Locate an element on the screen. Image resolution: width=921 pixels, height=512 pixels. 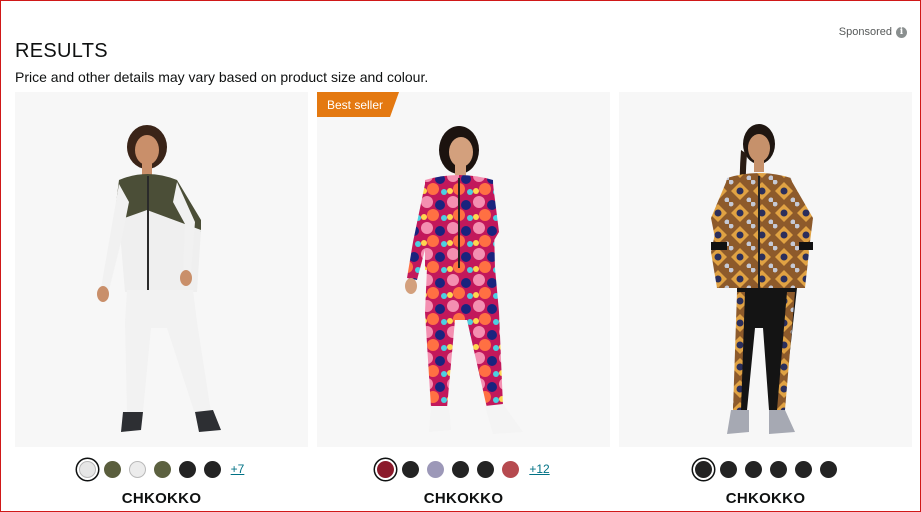
info-icon: i is located at coordinates (901, 32).